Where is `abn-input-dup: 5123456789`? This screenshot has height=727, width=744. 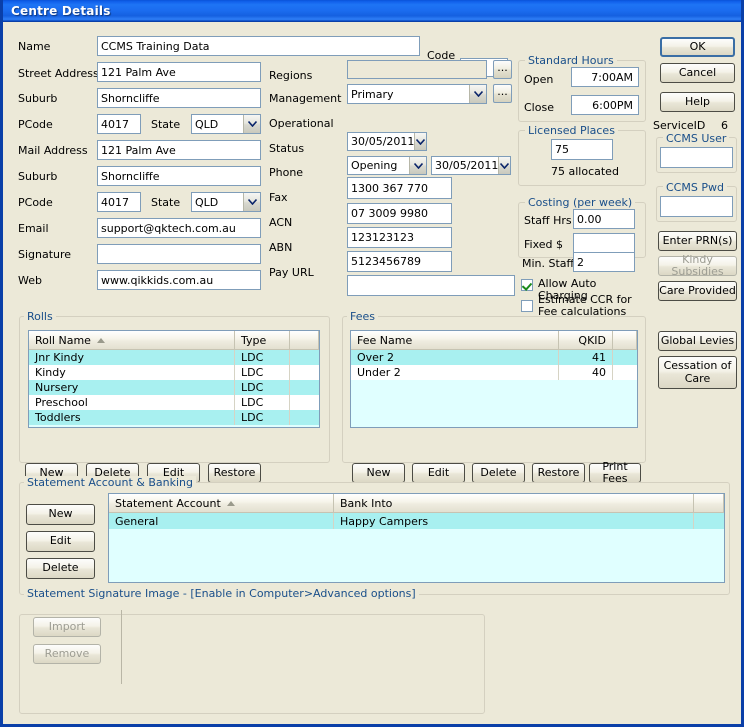 abn-input-dup: 5123456789 is located at coordinates (399, 261).